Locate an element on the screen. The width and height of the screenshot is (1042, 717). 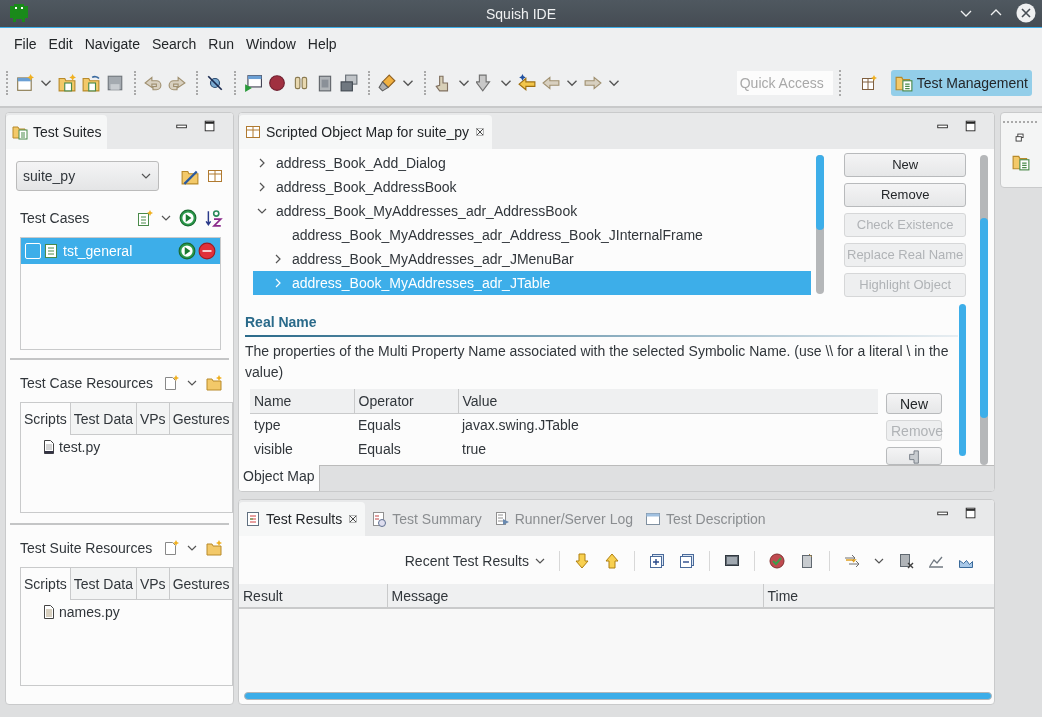
column-header: Value is located at coordinates (668, 401).